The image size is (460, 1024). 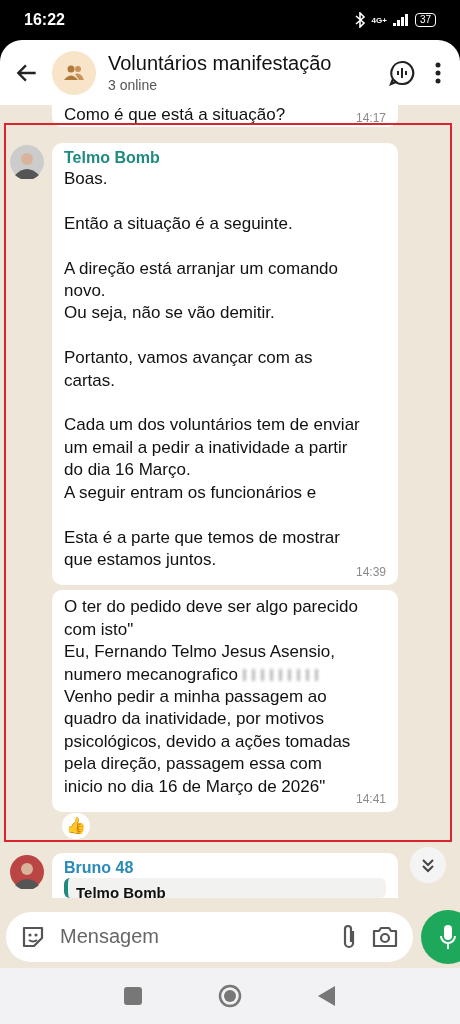 I want to click on double-chevron-icon, so click(x=428, y=865).